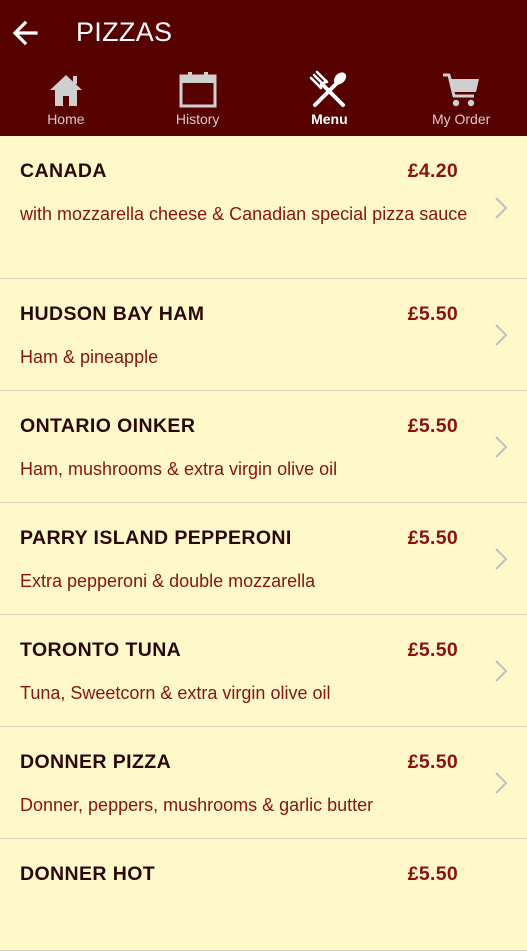 Image resolution: width=527 pixels, height=951 pixels. Describe the element at coordinates (329, 119) in the screenshot. I see `nav-label-menu: Menu` at that location.